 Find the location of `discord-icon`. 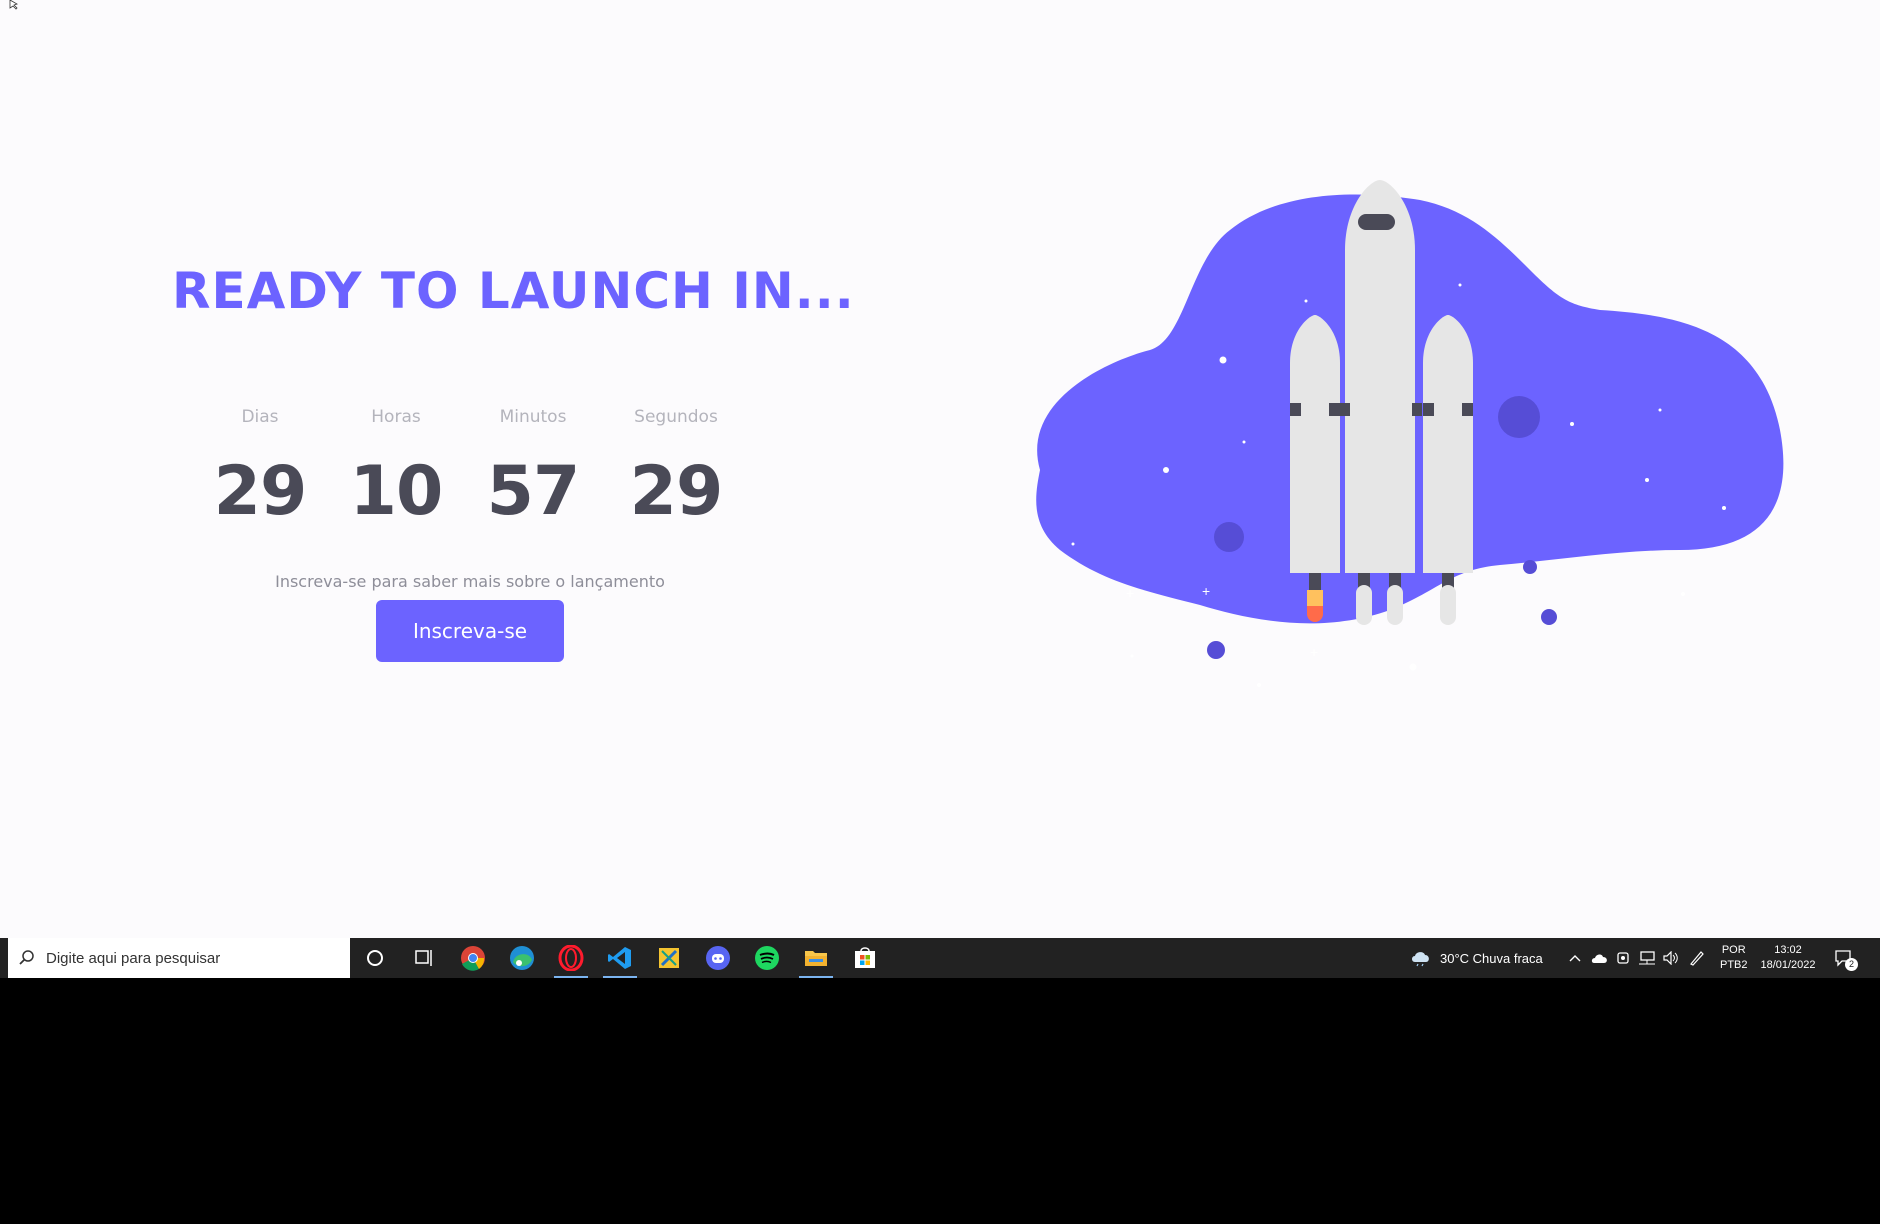

discord-icon is located at coordinates (718, 958).